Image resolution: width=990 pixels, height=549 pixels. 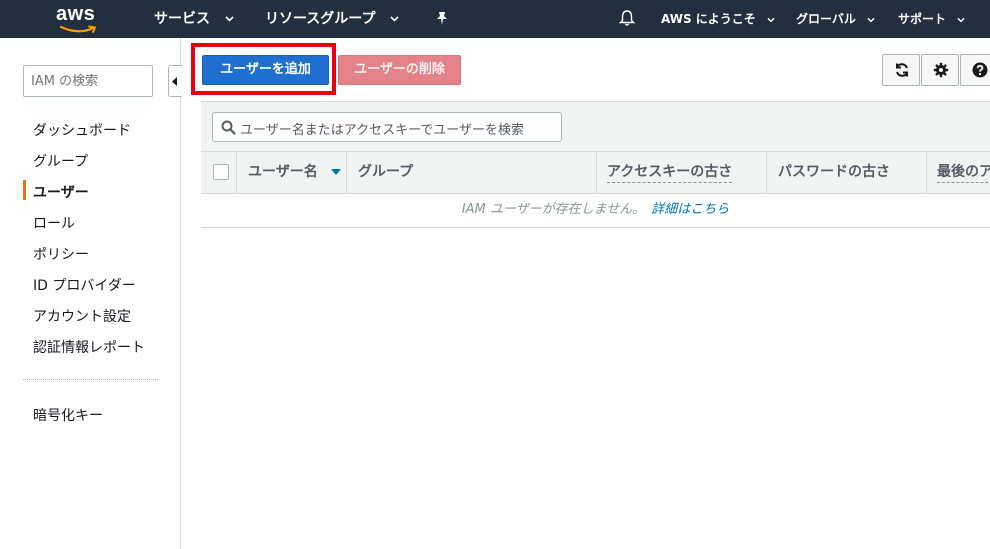 I want to click on sidebar-collapse-toggle, so click(x=175, y=81).